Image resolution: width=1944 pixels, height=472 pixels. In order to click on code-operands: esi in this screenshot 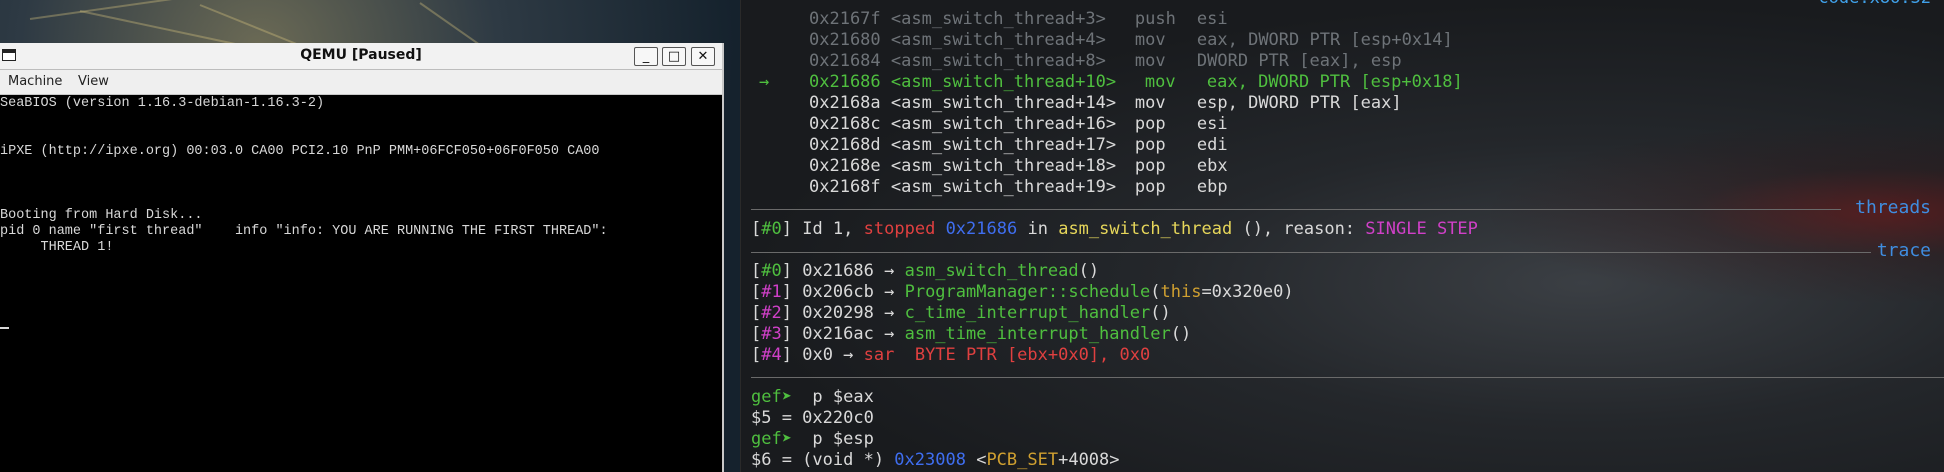, I will do `click(1212, 124)`.